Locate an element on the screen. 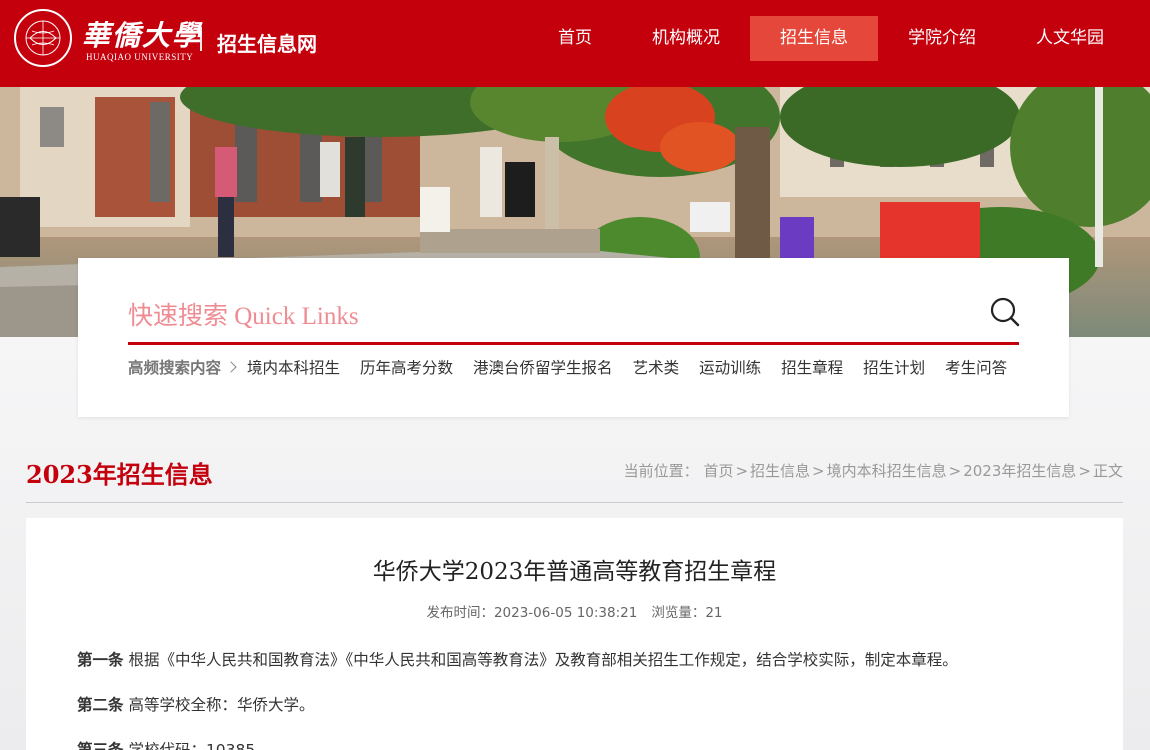 This screenshot has height=750, width=1150. view-count-label: 浏览量： is located at coordinates (678, 613).